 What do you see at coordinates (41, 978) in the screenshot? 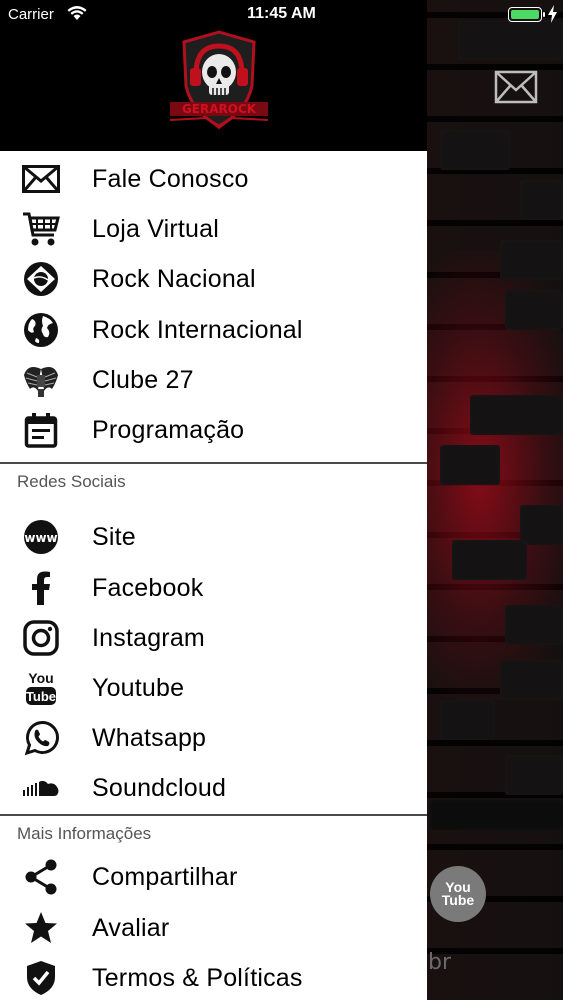
I see `shield-check-icon` at bounding box center [41, 978].